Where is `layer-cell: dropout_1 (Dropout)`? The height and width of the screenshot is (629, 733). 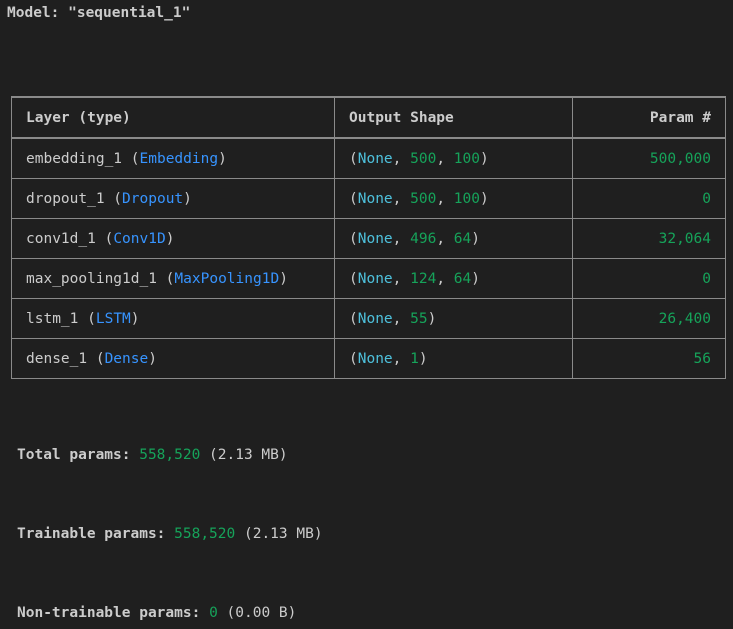
layer-cell: dropout_1 (Dropout) is located at coordinates (173, 198).